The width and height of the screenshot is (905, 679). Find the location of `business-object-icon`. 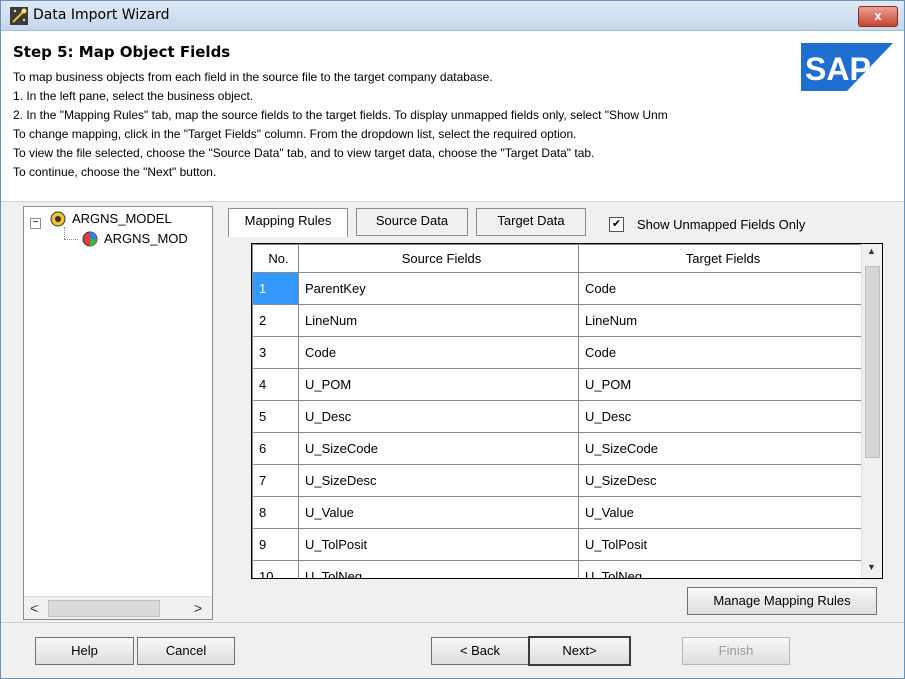

business-object-icon is located at coordinates (58, 219).